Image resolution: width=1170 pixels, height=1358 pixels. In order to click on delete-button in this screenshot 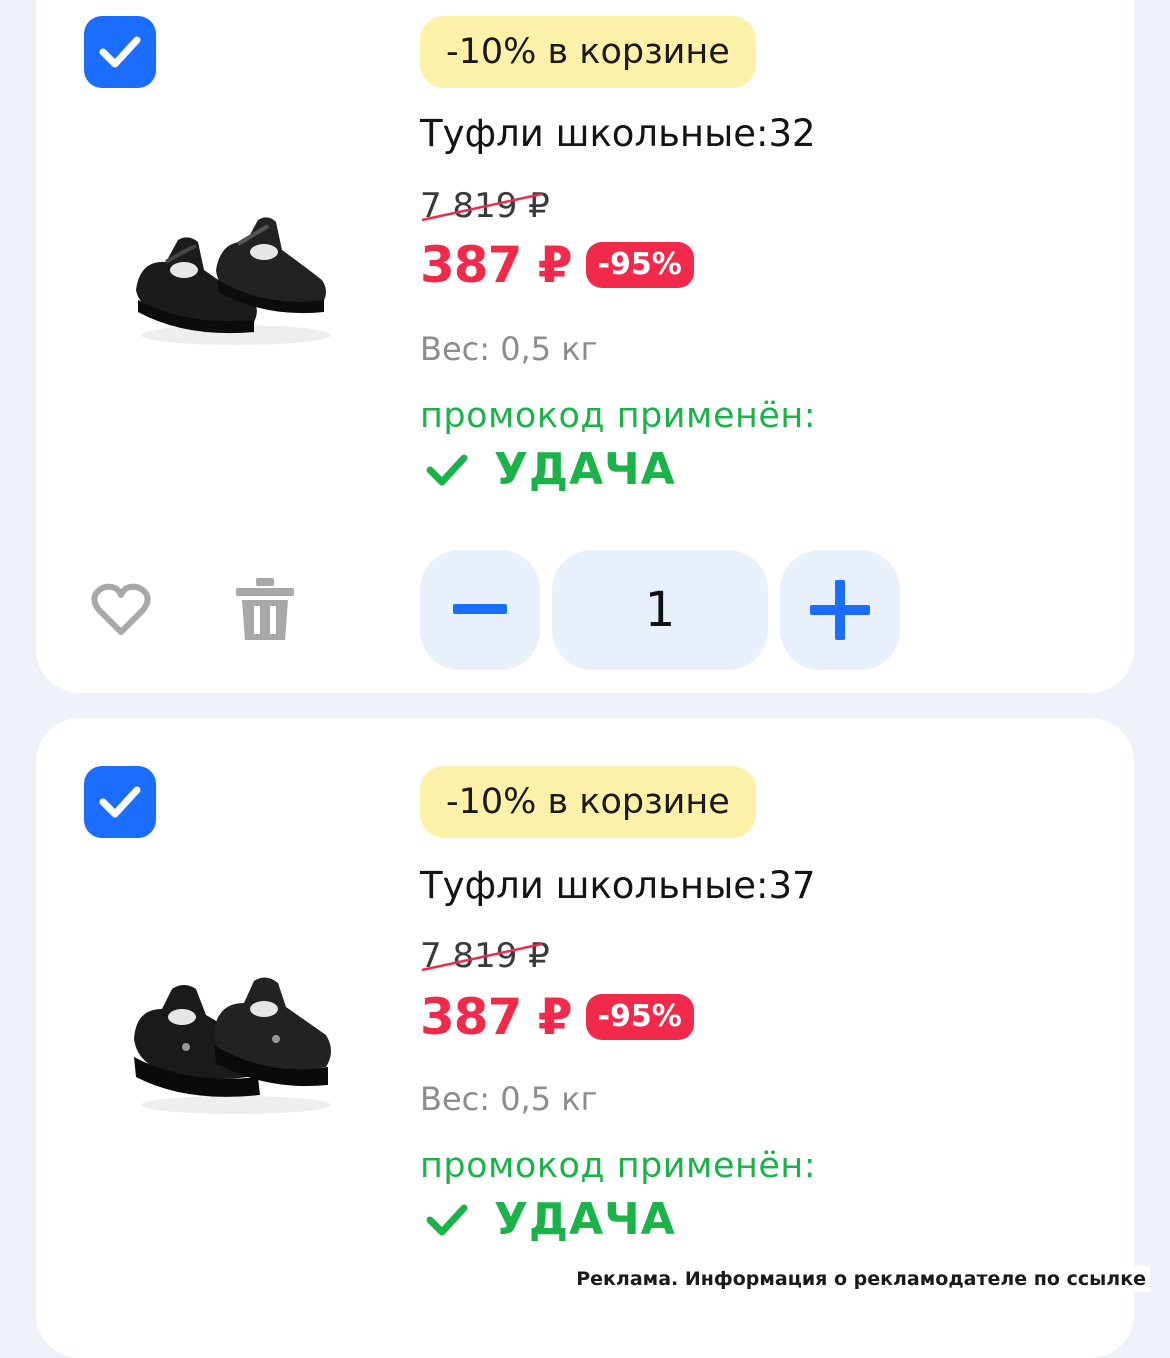, I will do `click(265, 609)`.